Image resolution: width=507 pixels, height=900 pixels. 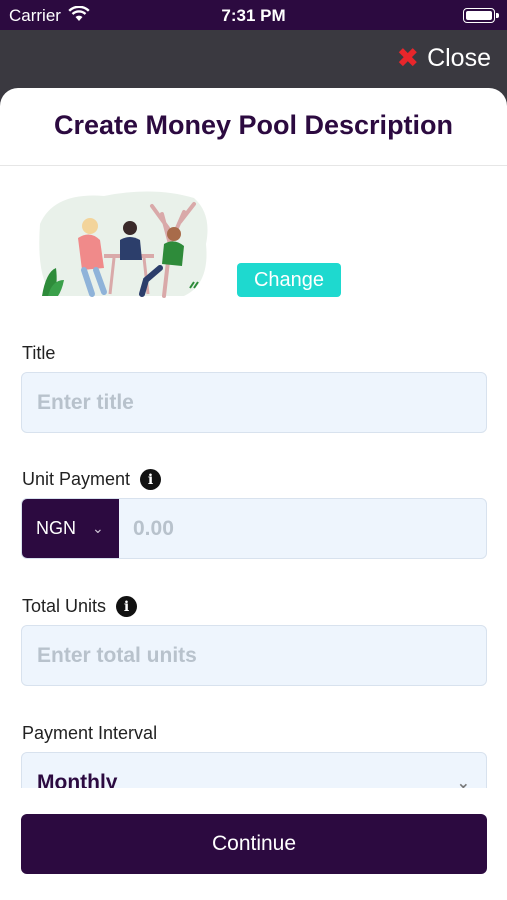 I want to click on status-bar: Carrier 7:31 PM, so click(x=253, y=15).